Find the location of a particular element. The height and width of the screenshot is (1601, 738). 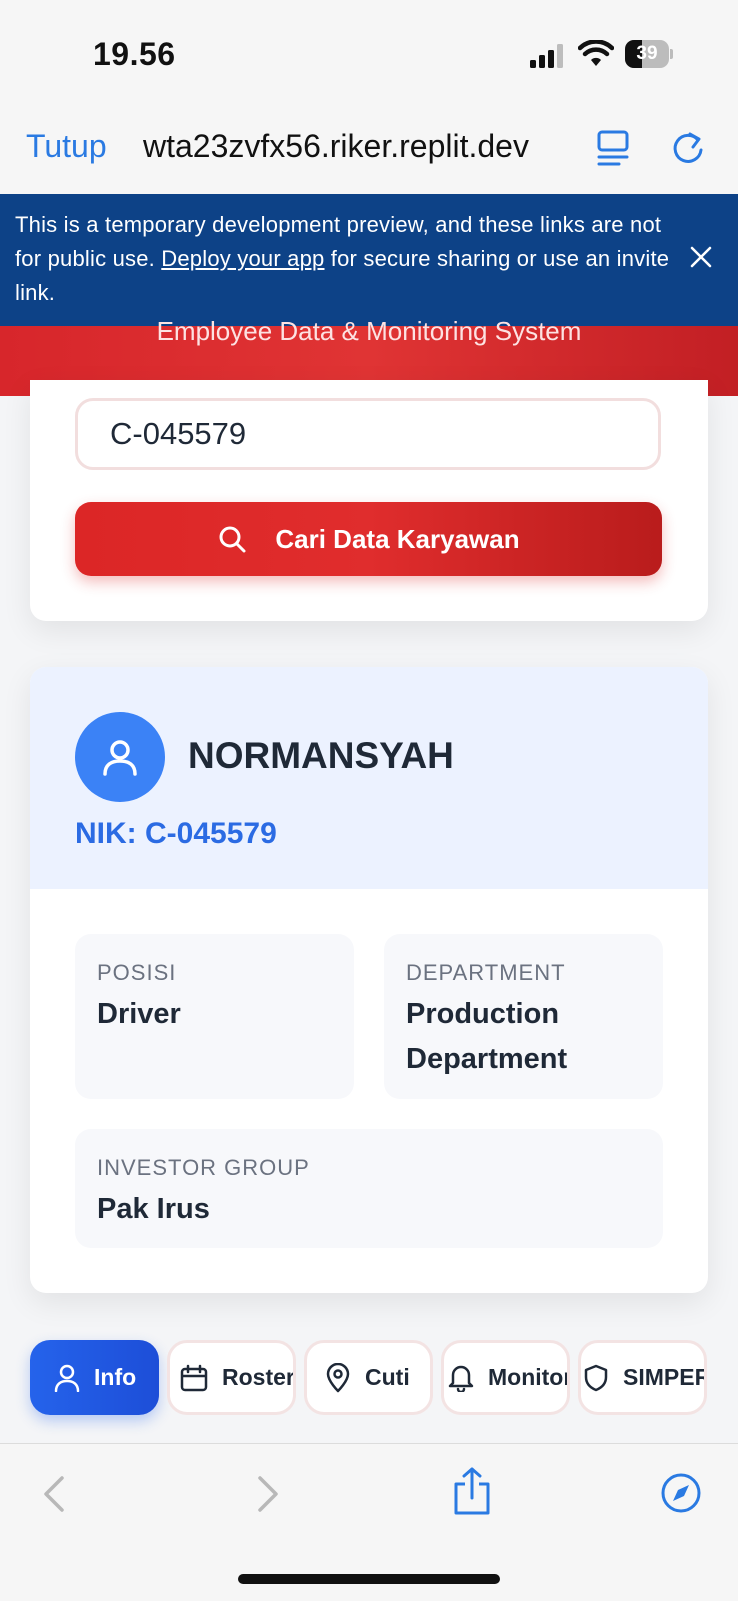

tab-cuti: Cuti is located at coordinates (368, 1377).